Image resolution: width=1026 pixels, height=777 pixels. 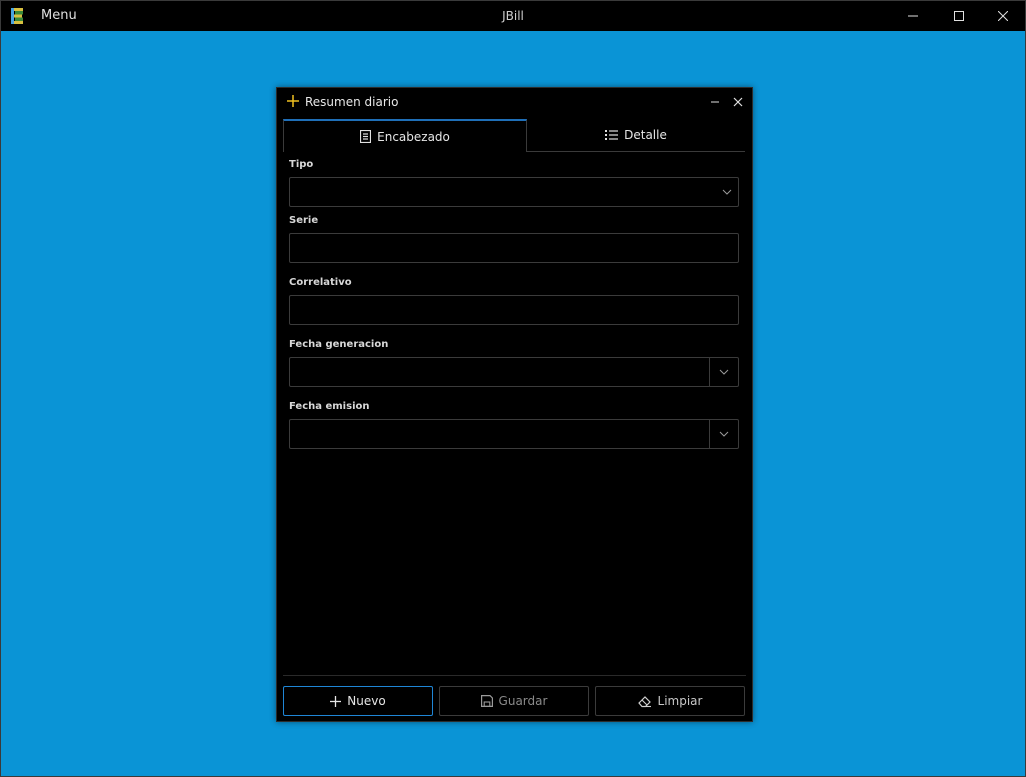 I want to click on add-icon, so click(x=293, y=101).